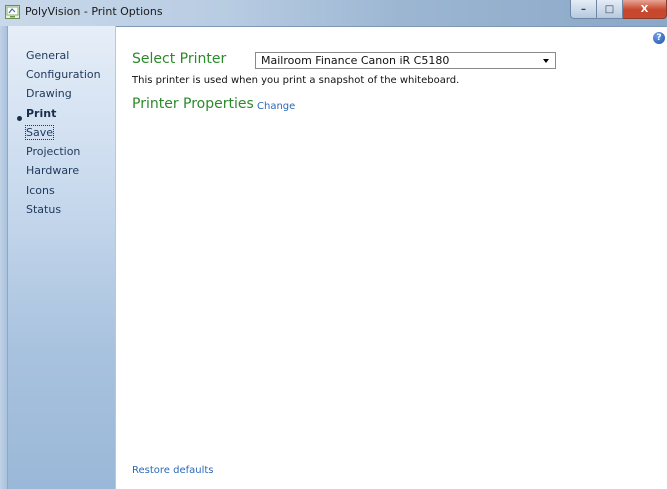 The image size is (667, 489). I want to click on chevron-down-icon, so click(546, 61).